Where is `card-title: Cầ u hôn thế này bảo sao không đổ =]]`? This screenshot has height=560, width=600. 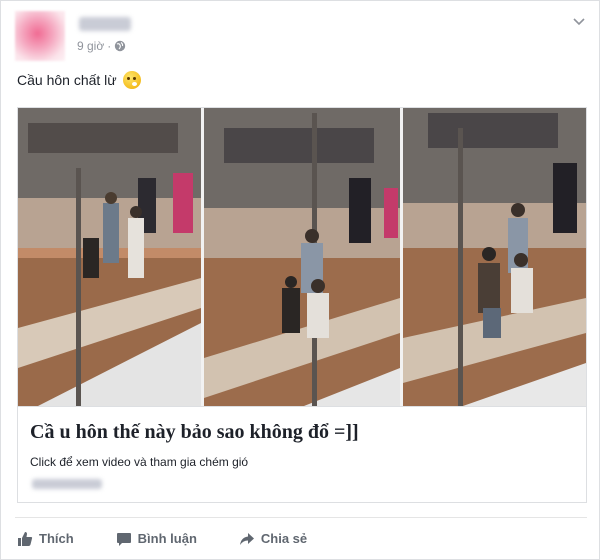 card-title: Cầ u hôn thế này bảo sao không đổ =]] is located at coordinates (194, 432).